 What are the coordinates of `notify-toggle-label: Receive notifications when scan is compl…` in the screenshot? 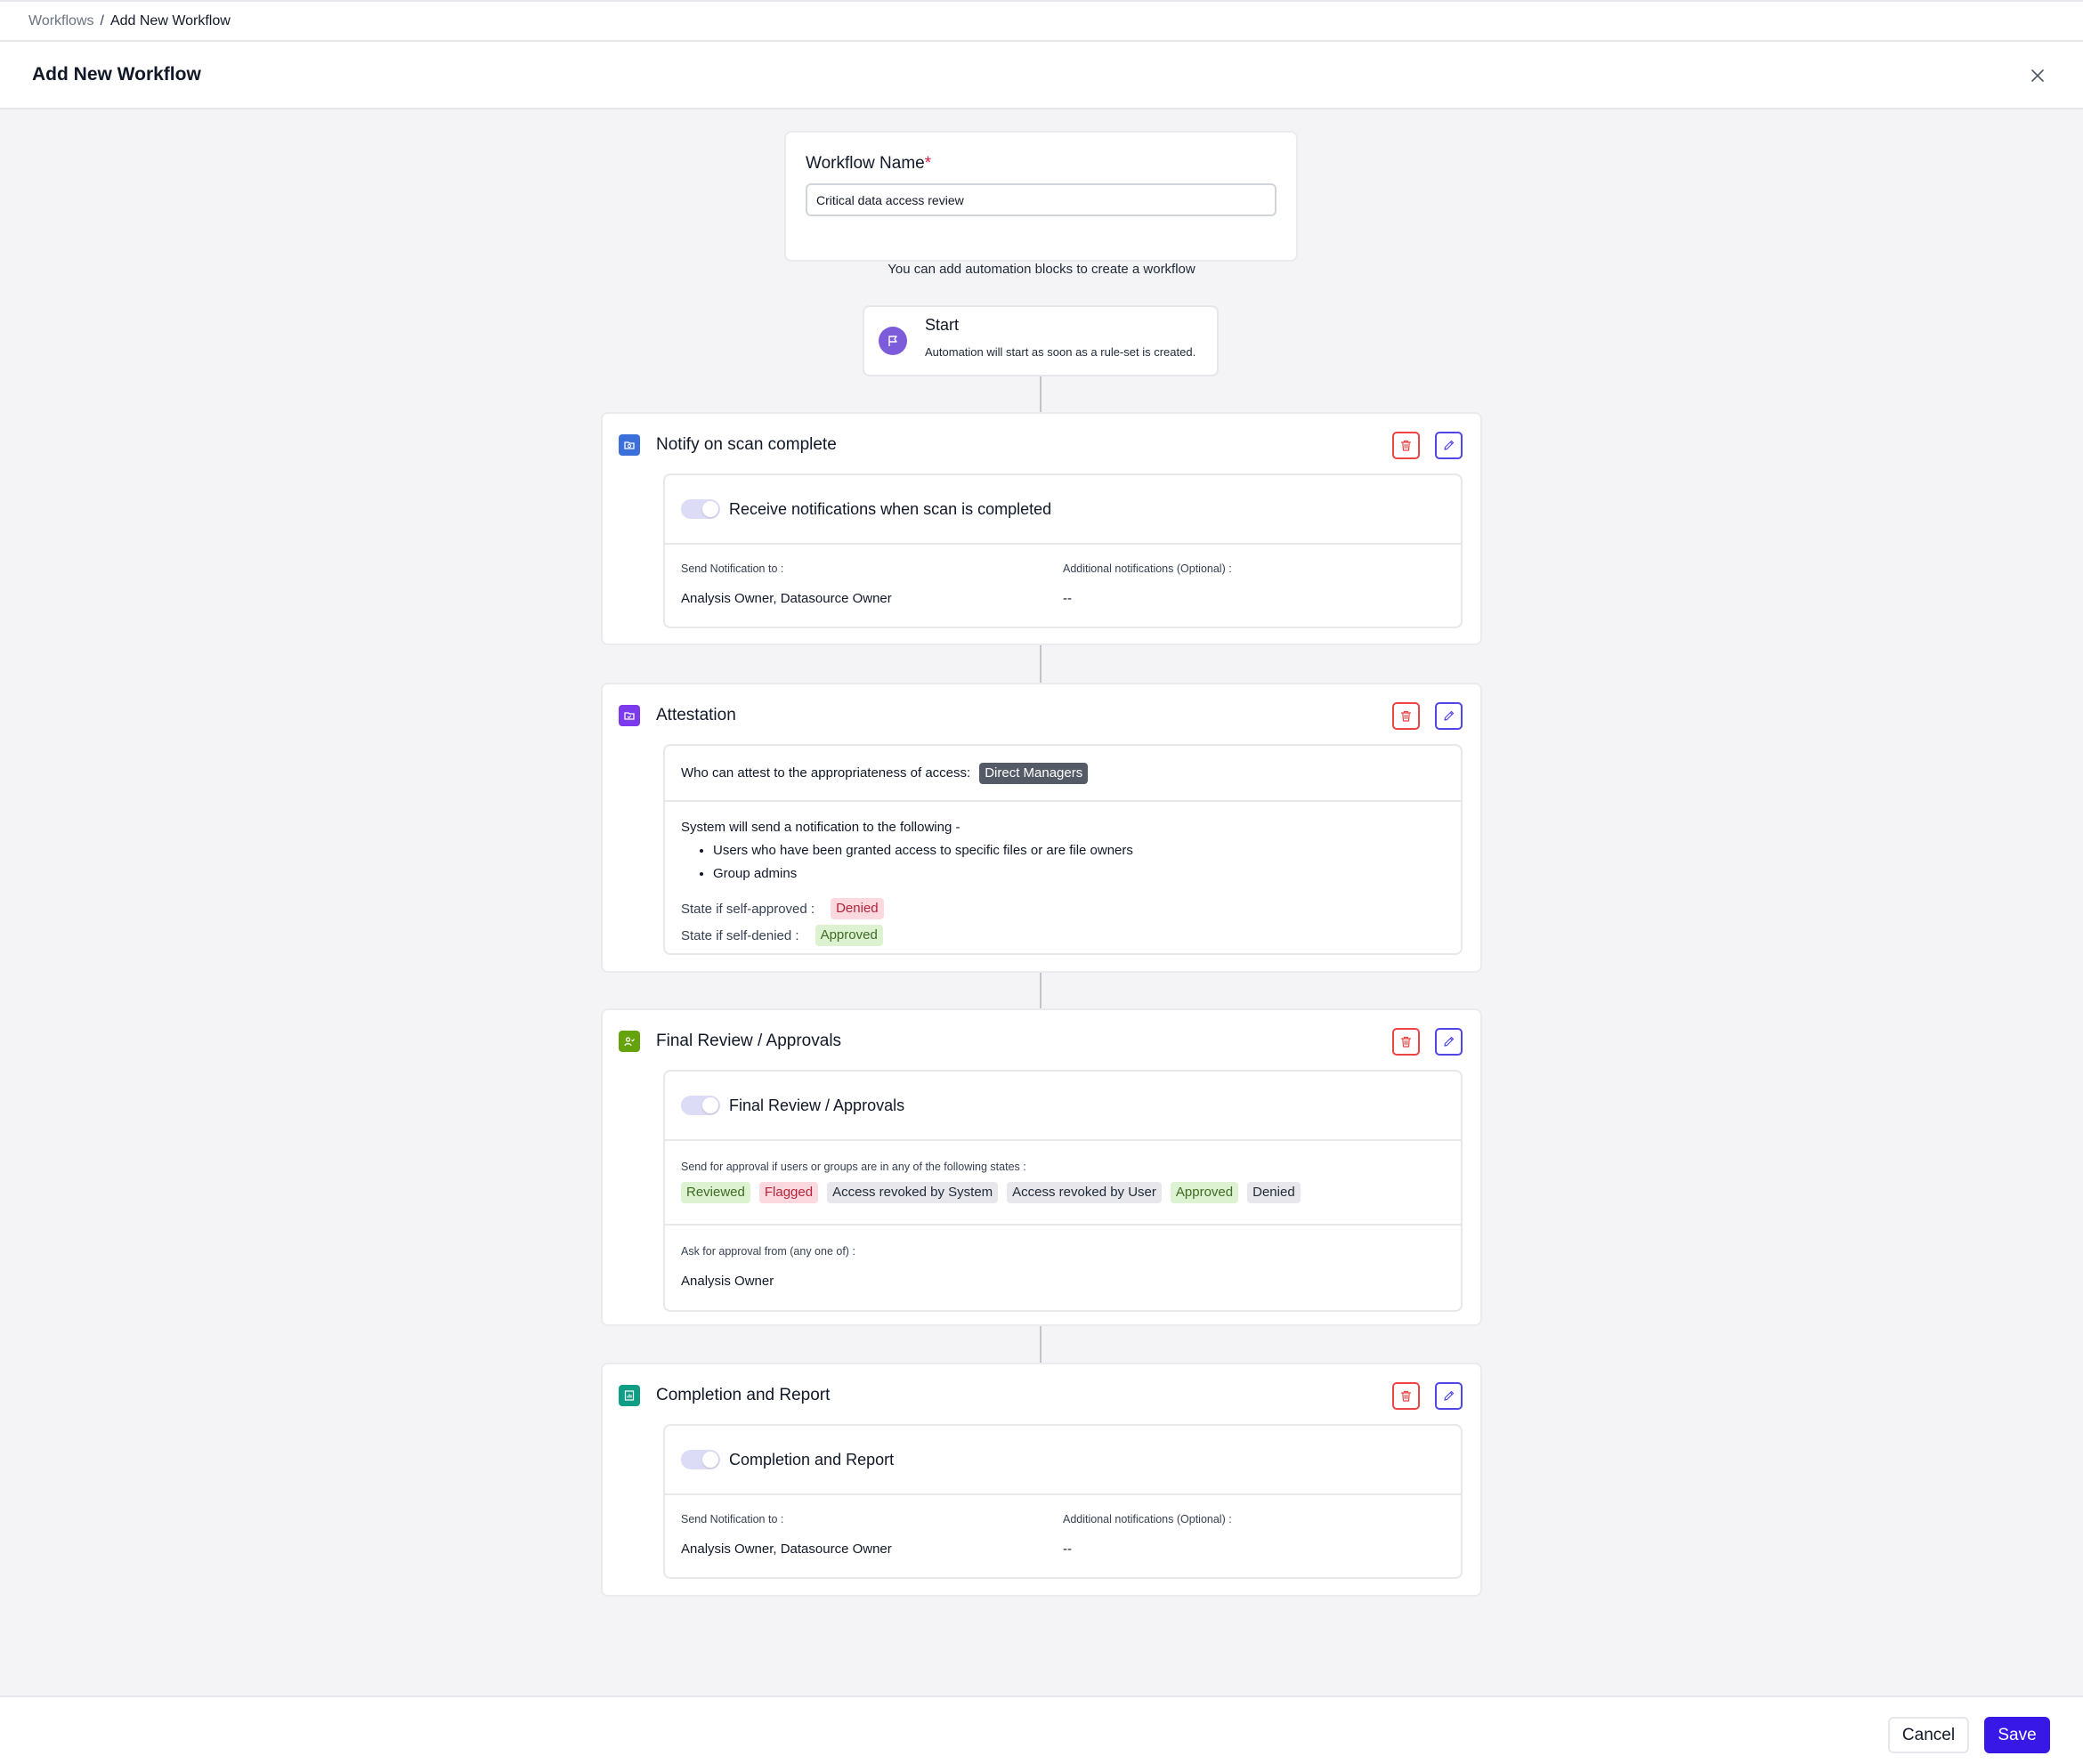 It's located at (890, 509).